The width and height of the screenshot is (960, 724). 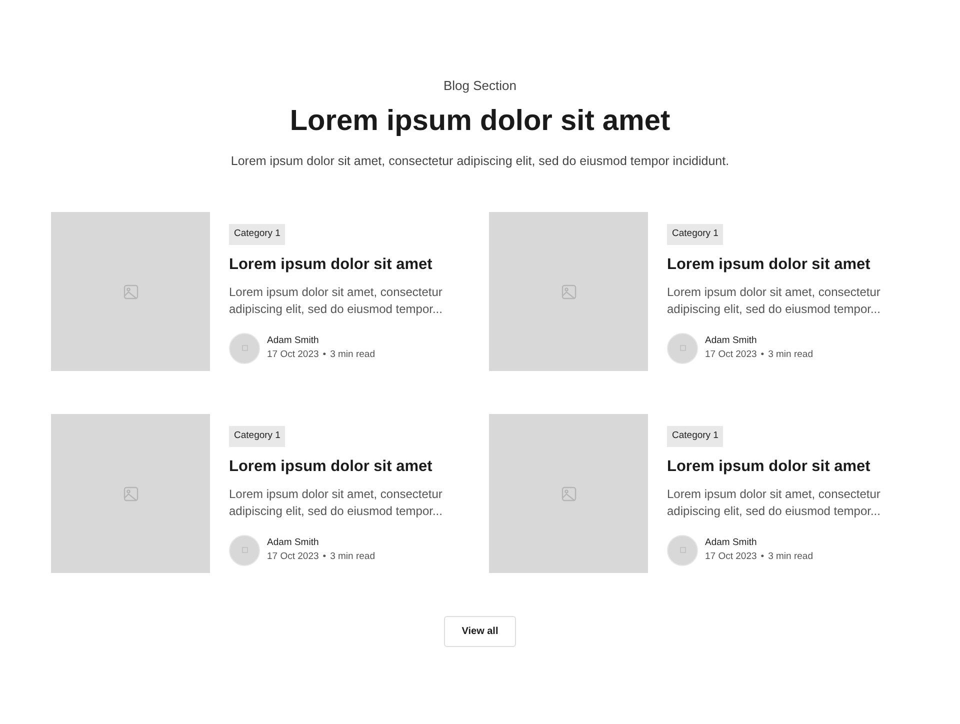 I want to click on section-title: Lorem ipsum dolor sit amet, so click(x=480, y=121).